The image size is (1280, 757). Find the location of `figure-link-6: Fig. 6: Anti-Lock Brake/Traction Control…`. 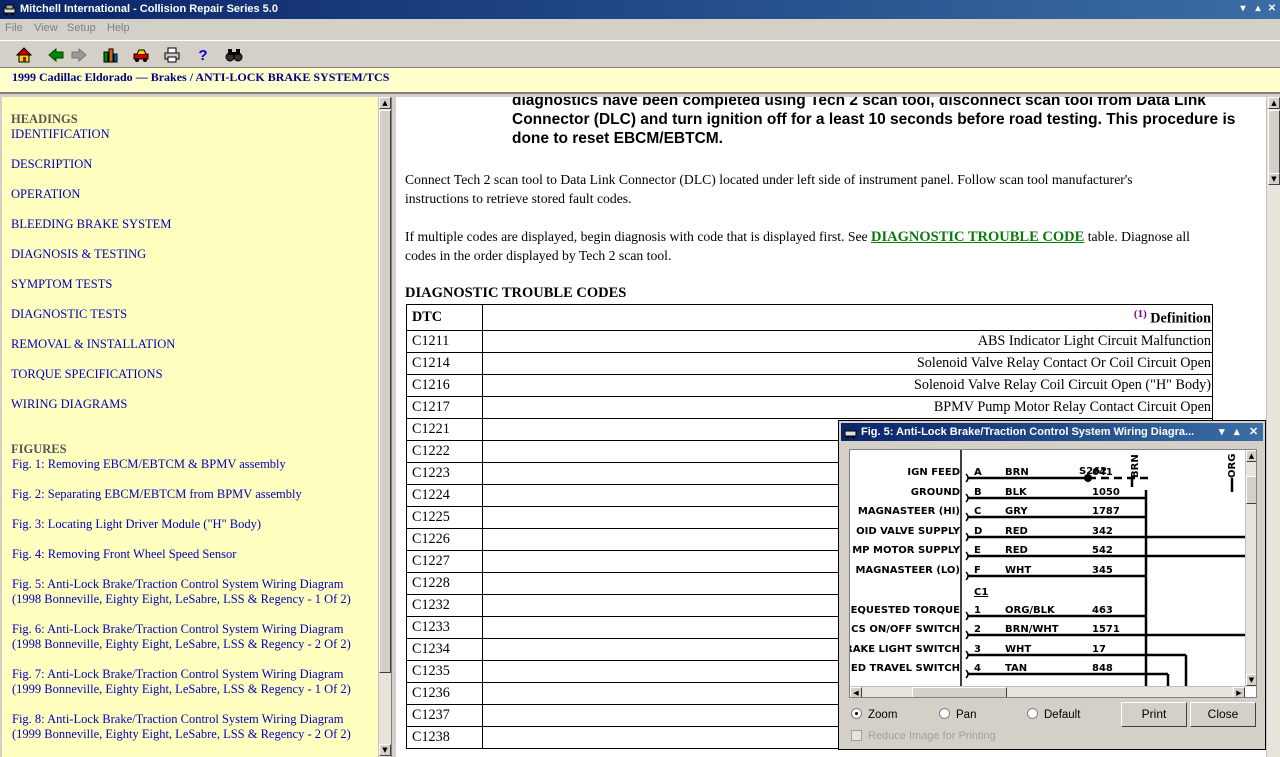

figure-link-6: Fig. 6: Anti-Lock Brake/Traction Control… is located at coordinates (181, 637).